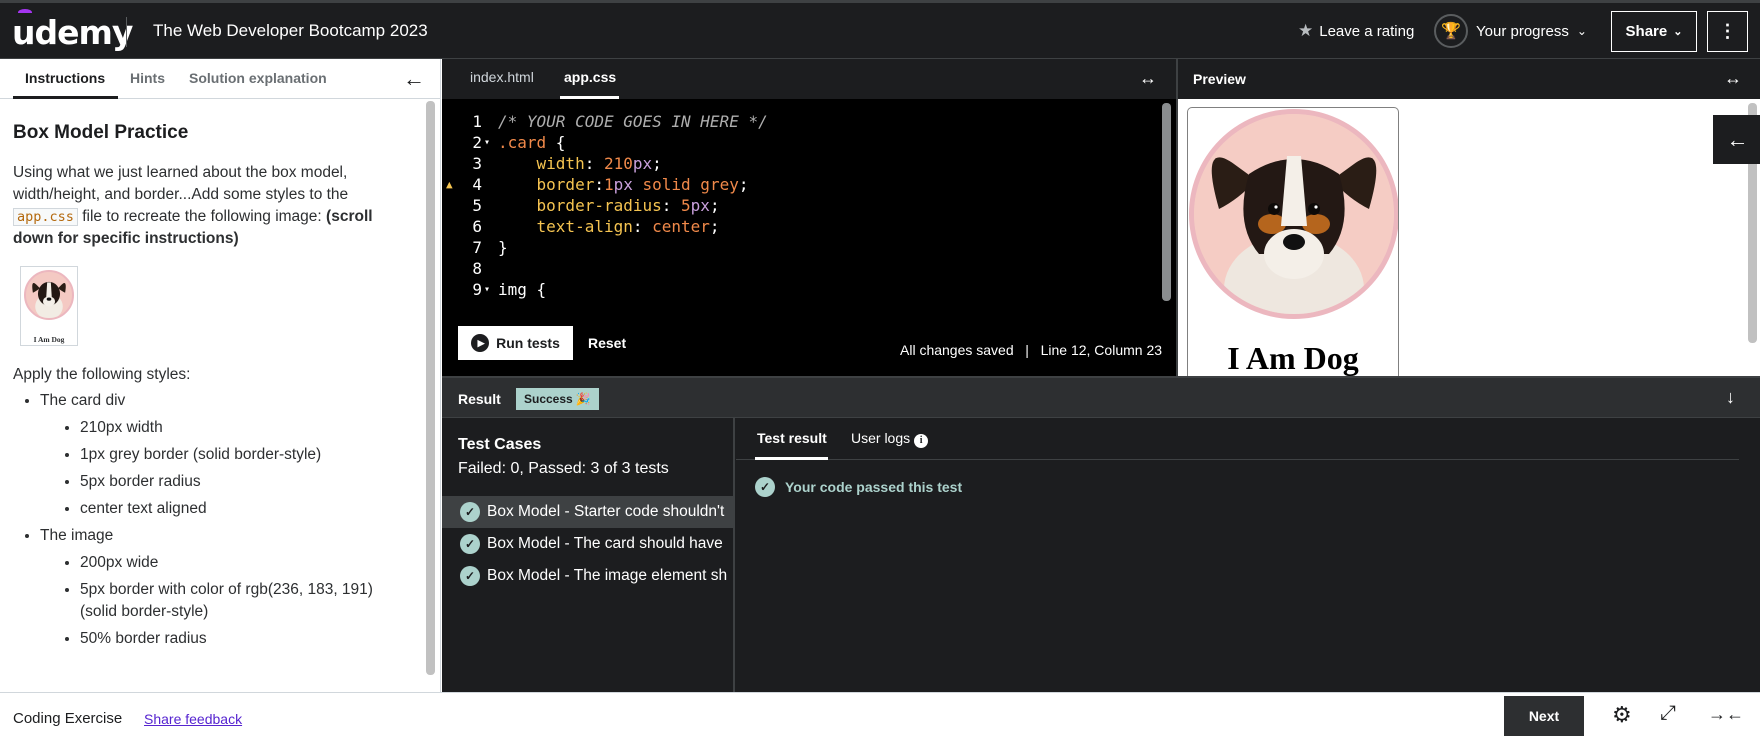 The image size is (1760, 738). I want to click on leave-rating-button: ★ Leave a rating, so click(1356, 31).